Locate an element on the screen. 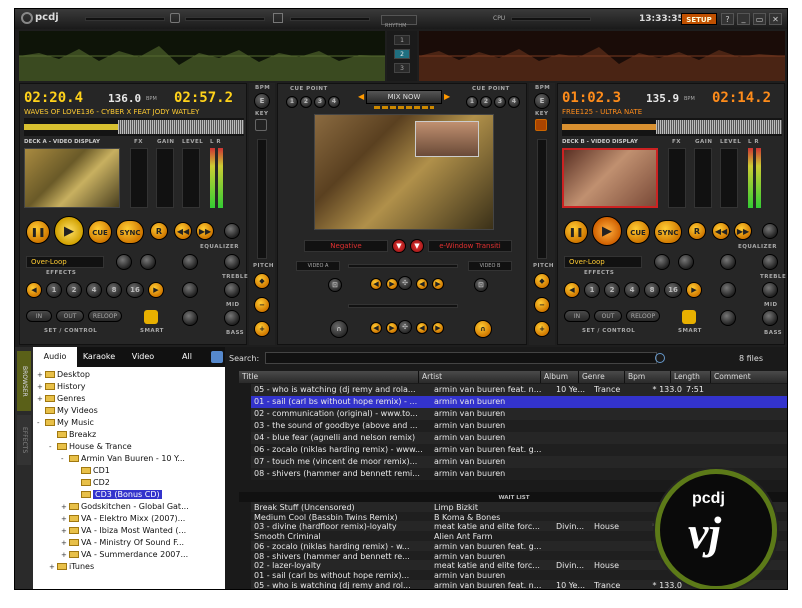 The width and height of the screenshot is (802, 608). audio-a-next-icon: ▶ is located at coordinates (392, 328).